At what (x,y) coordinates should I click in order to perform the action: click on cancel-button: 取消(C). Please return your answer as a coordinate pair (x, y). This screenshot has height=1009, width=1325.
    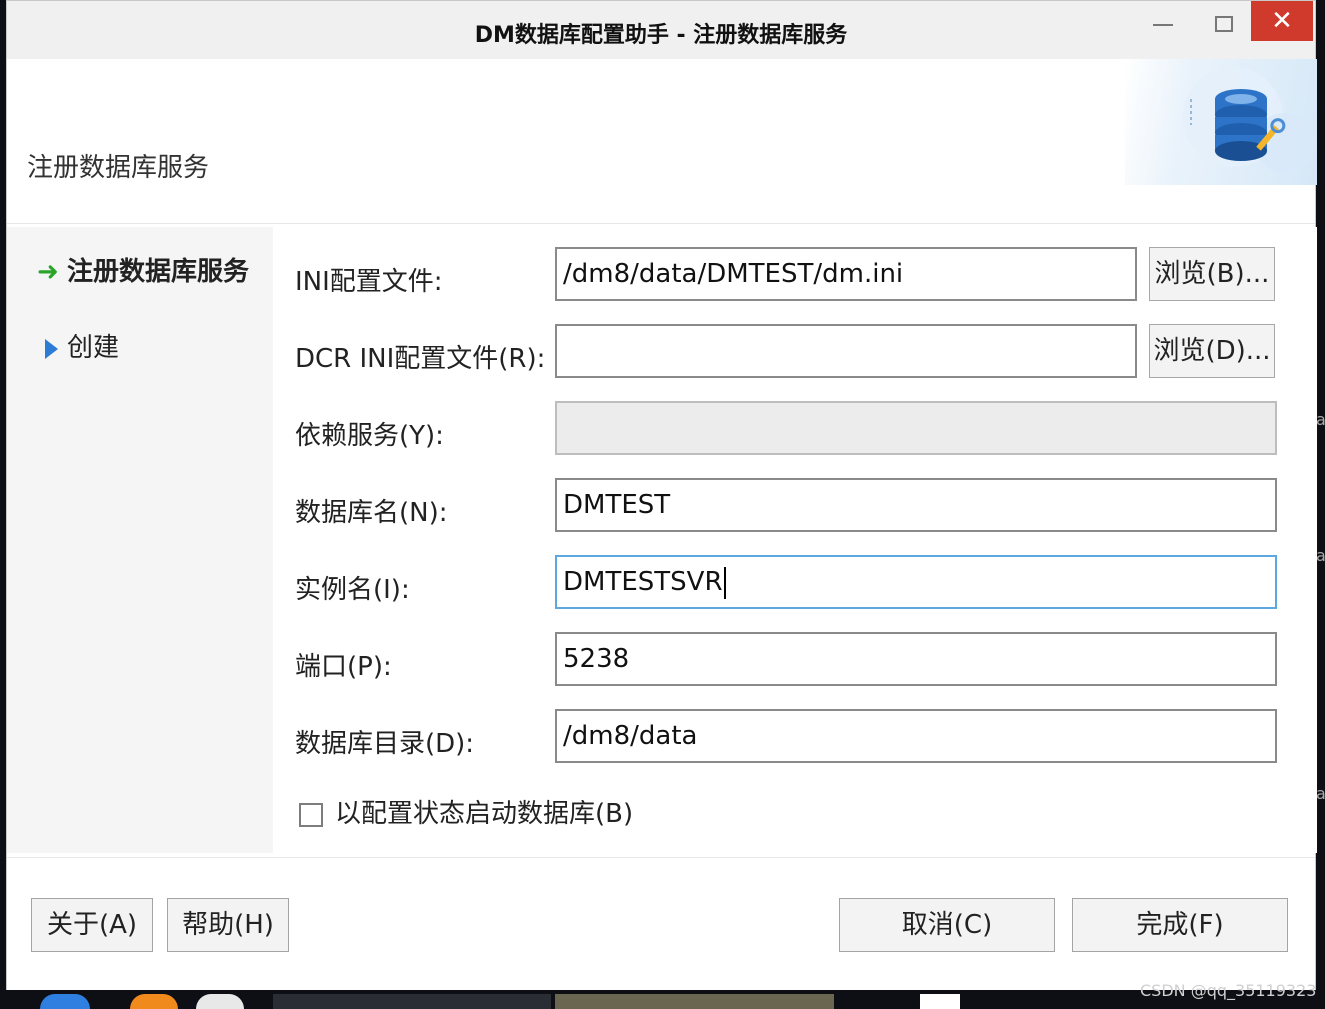
    Looking at the image, I should click on (947, 925).